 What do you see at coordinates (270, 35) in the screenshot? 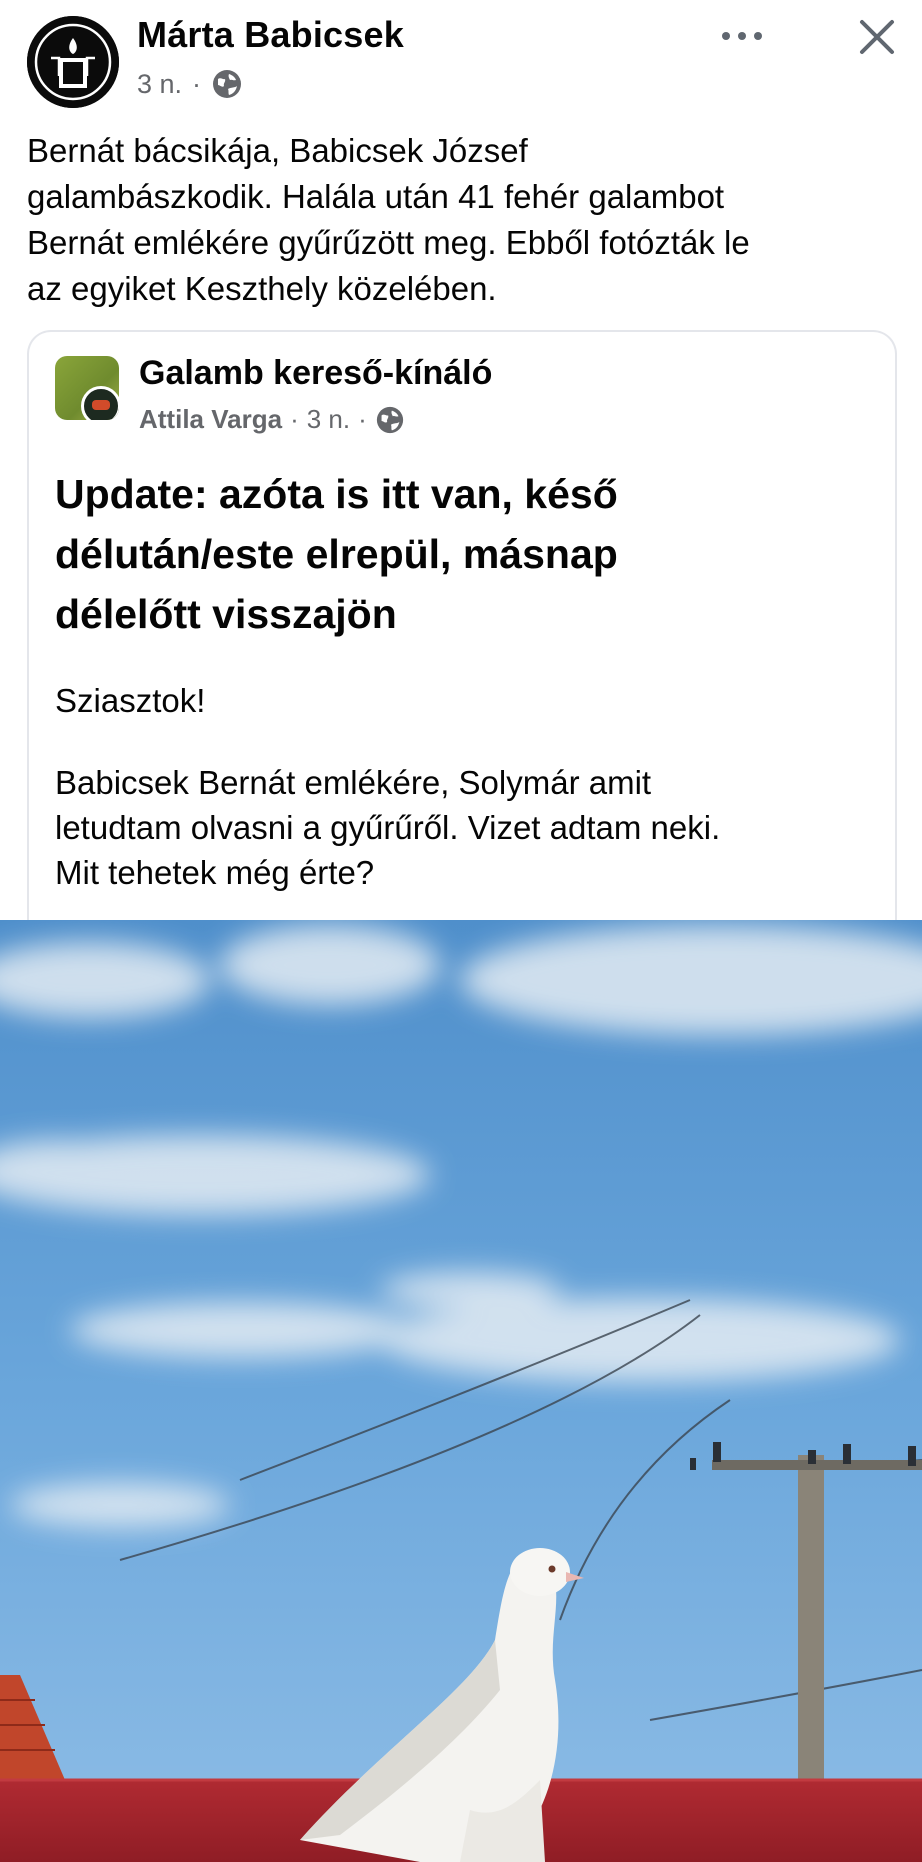
I see `post-author-name: Márta Babicsek` at bounding box center [270, 35].